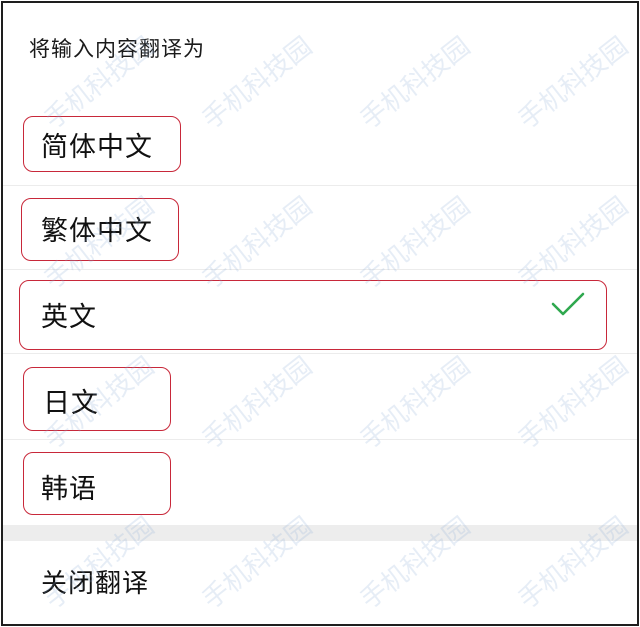 The height and width of the screenshot is (627, 640). Describe the element at coordinates (320, 482) in the screenshot. I see `option-korean: 韩语` at that location.